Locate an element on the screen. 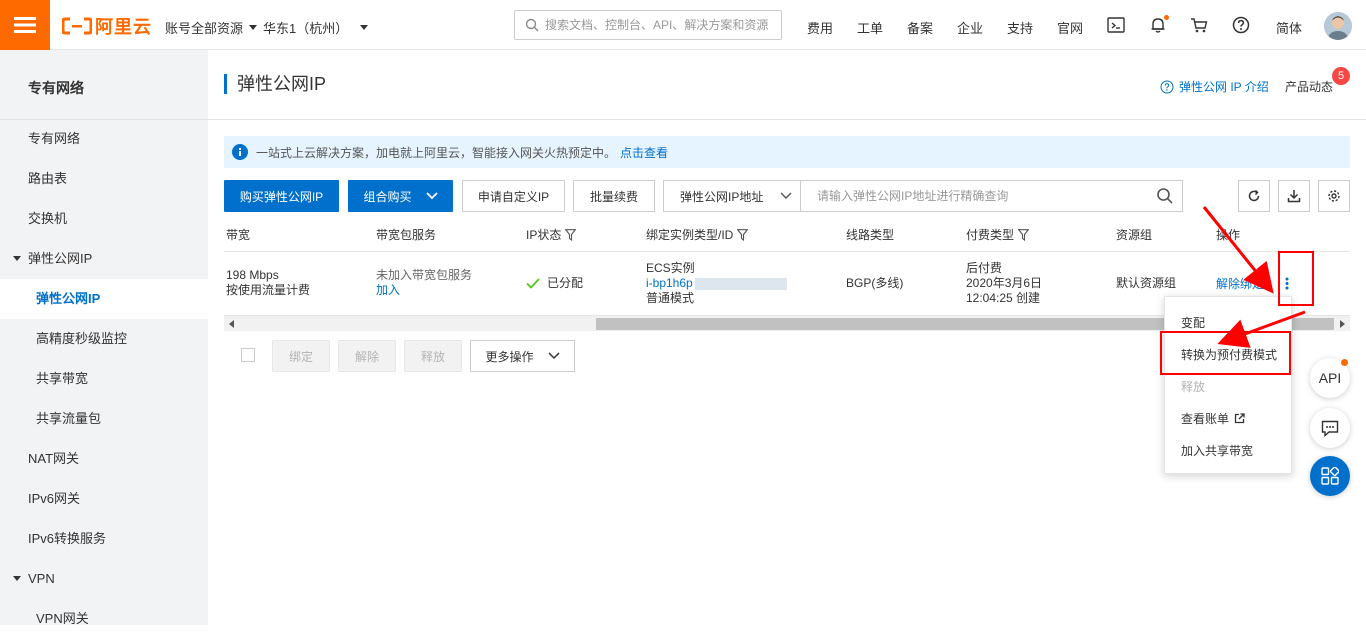  chat-float-button is located at coordinates (1330, 428).